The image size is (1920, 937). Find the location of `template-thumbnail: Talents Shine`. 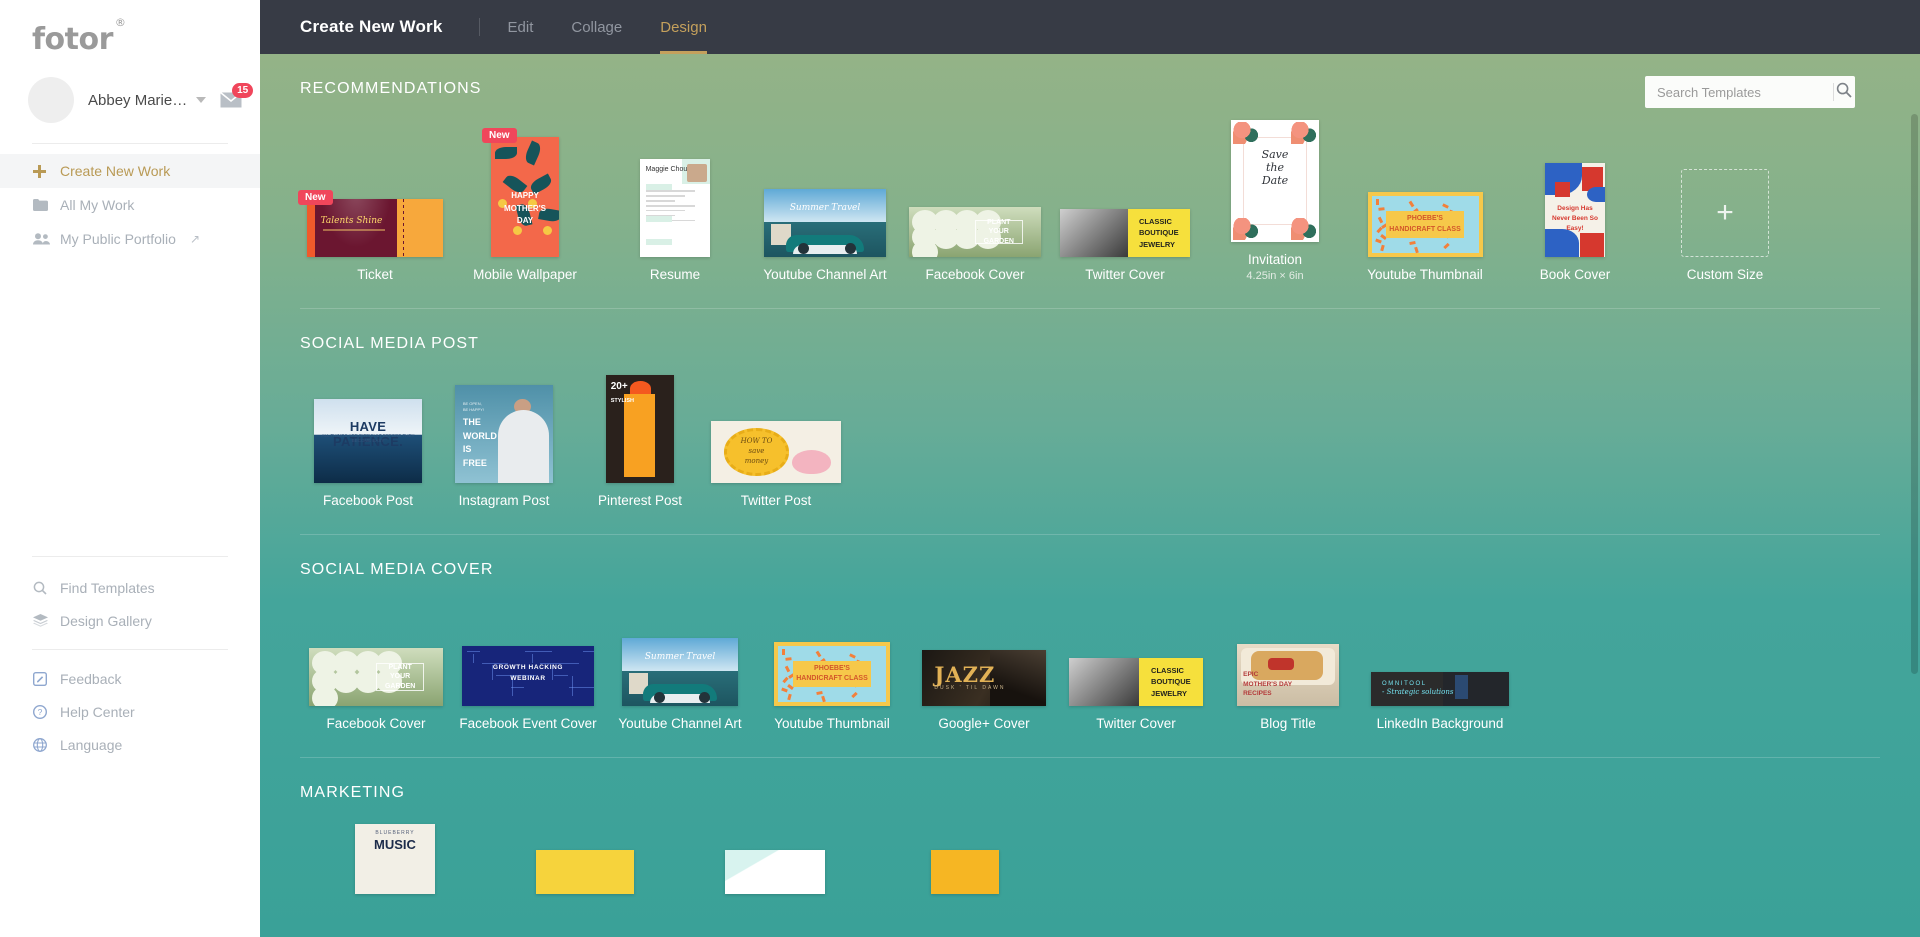

template-thumbnail: Talents Shine is located at coordinates (375, 228).